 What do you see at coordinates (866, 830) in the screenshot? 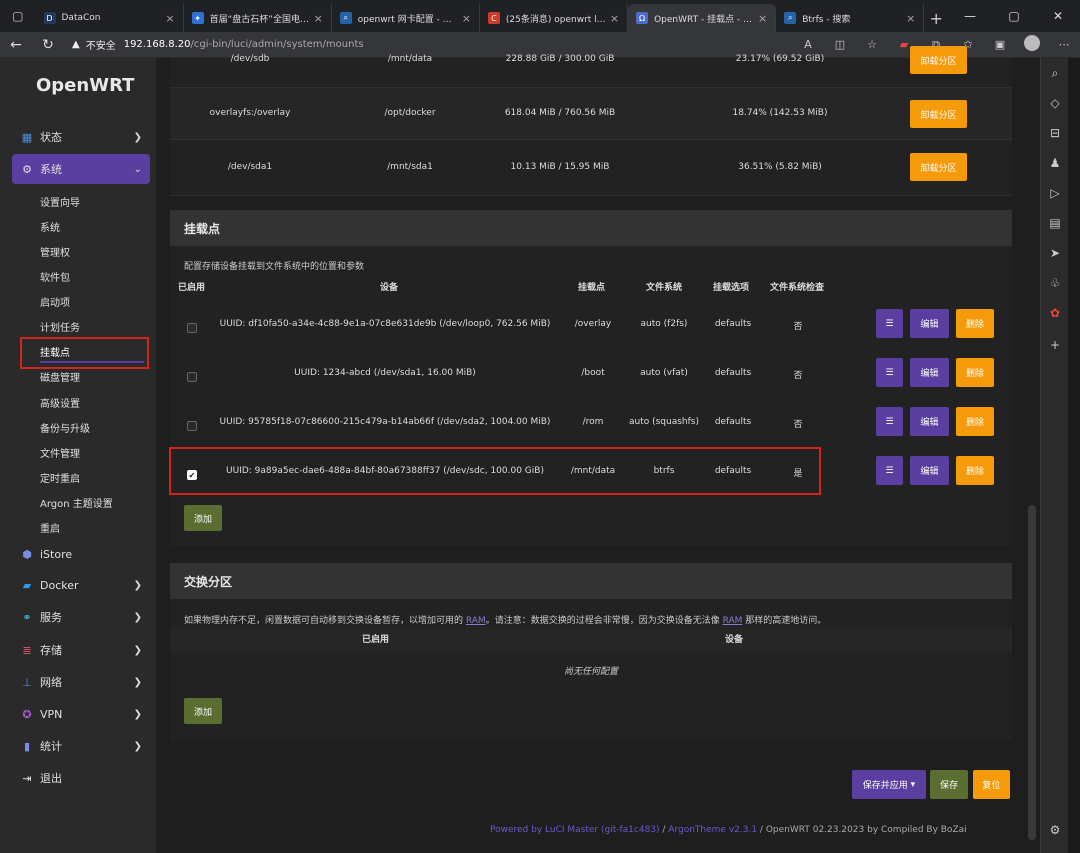
I see `footer-text: OpenWRT 02.23.2023 by Compiled By BoZai` at bounding box center [866, 830].